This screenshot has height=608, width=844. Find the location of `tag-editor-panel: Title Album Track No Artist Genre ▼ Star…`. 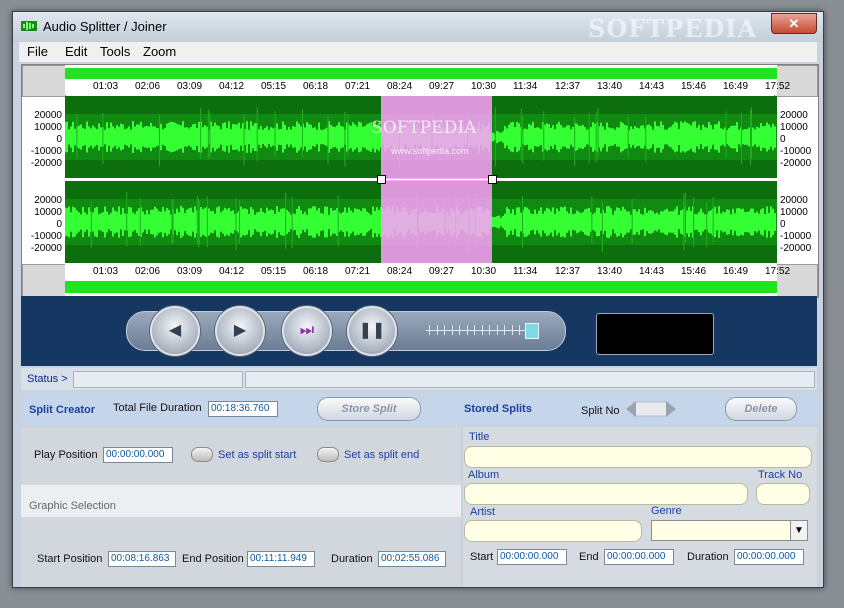

tag-editor-panel: Title Album Track No Artist Genre ▼ Star… is located at coordinates (640, 507).